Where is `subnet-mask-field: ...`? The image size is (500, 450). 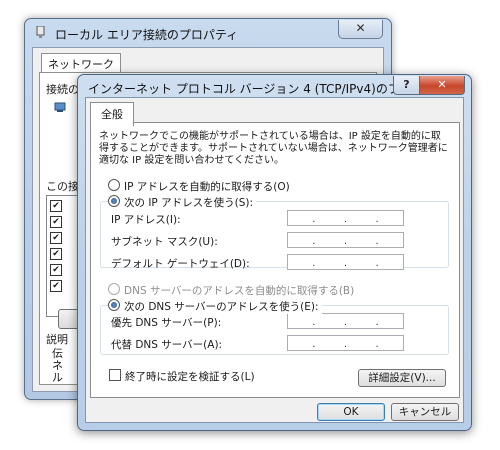 subnet-mask-field: ... is located at coordinates (345, 240).